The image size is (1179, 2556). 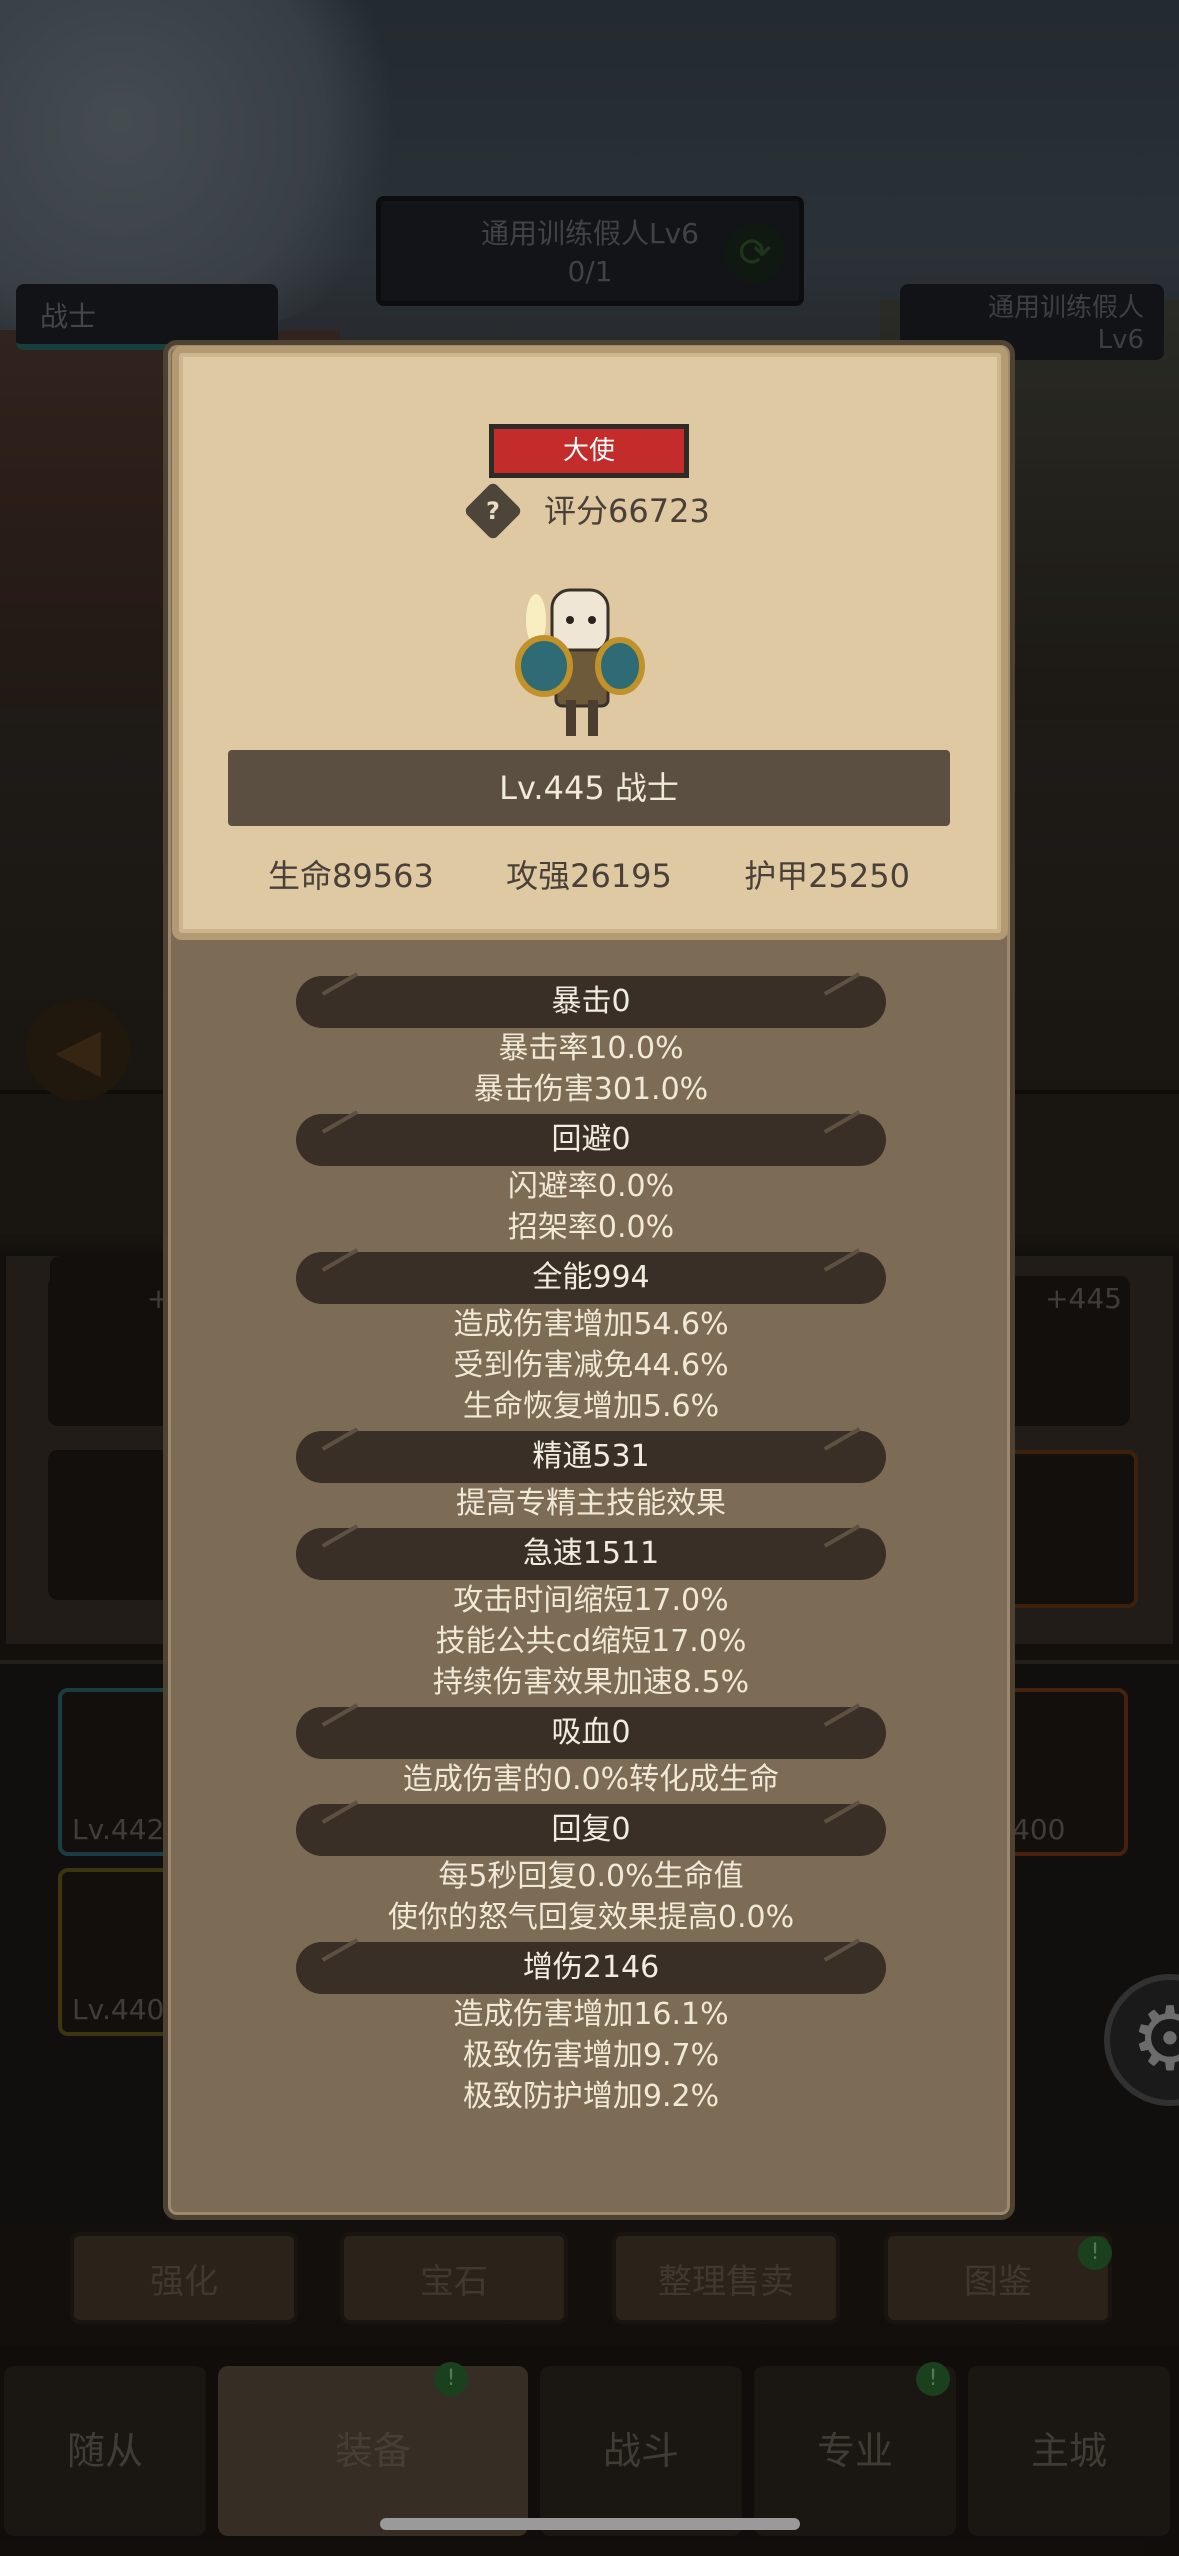 What do you see at coordinates (591, 1968) in the screenshot?
I see `stat-header-damage-bonus: 增伤2146` at bounding box center [591, 1968].